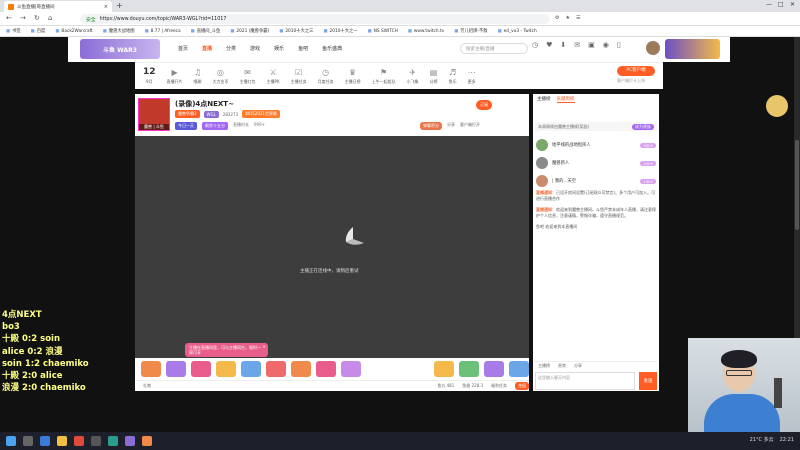  What do you see at coordinates (106, 7) in the screenshot?
I see `close-tab-icon: ×` at bounding box center [106, 7].